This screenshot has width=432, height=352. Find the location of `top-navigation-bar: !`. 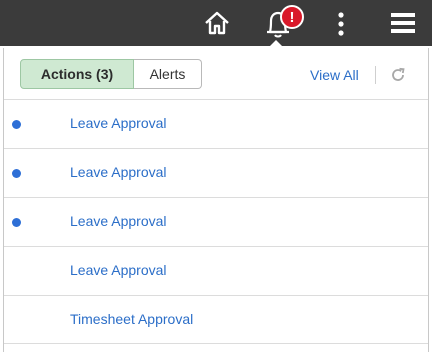

top-navigation-bar: ! is located at coordinates (216, 24).